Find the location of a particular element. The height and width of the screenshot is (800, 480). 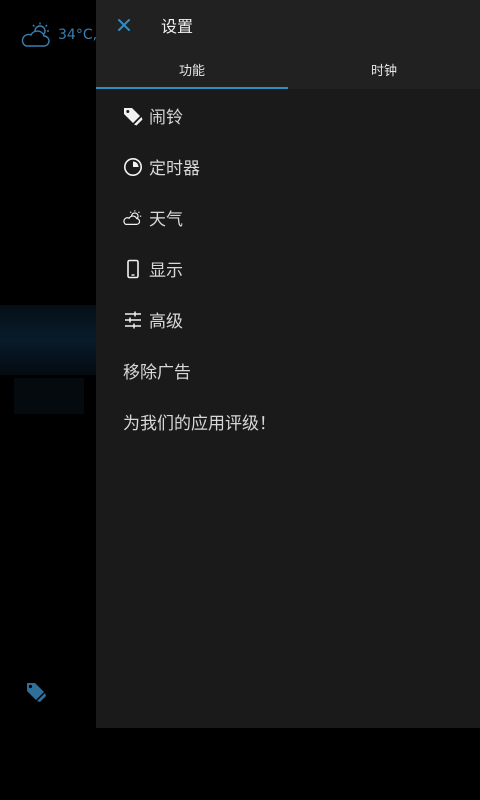

menu-item-rate-app: 为我们的应用评级！ is located at coordinates (288, 421).